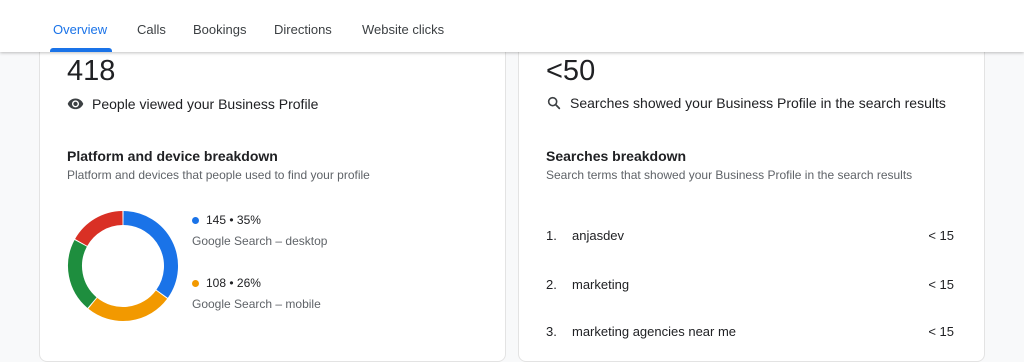  I want to click on legend-item-desktop: 145 • 35% Google Search – desktop, so click(259, 230).